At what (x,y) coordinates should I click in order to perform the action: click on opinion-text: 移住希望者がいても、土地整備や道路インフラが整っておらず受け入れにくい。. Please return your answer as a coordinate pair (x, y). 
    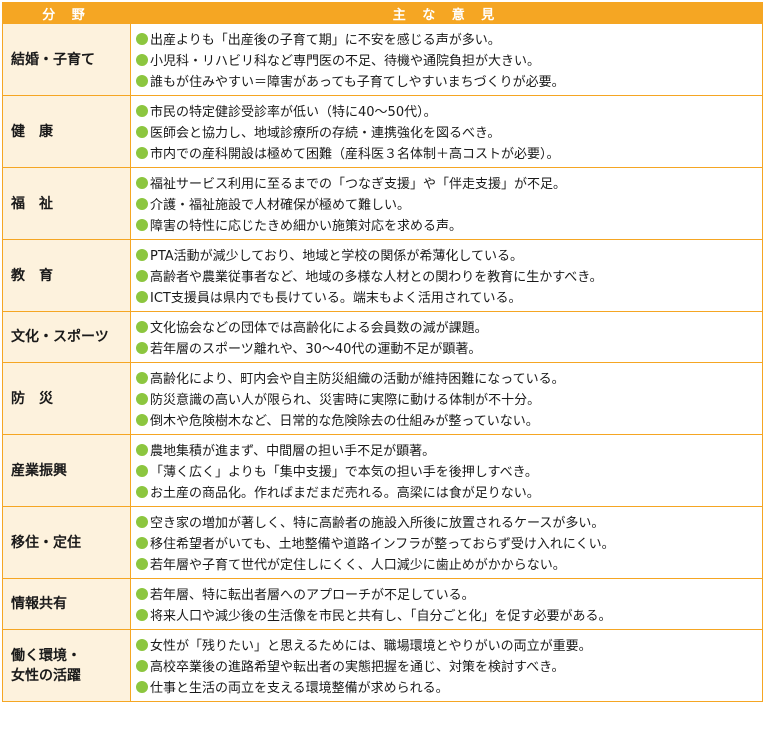
    Looking at the image, I should click on (382, 544).